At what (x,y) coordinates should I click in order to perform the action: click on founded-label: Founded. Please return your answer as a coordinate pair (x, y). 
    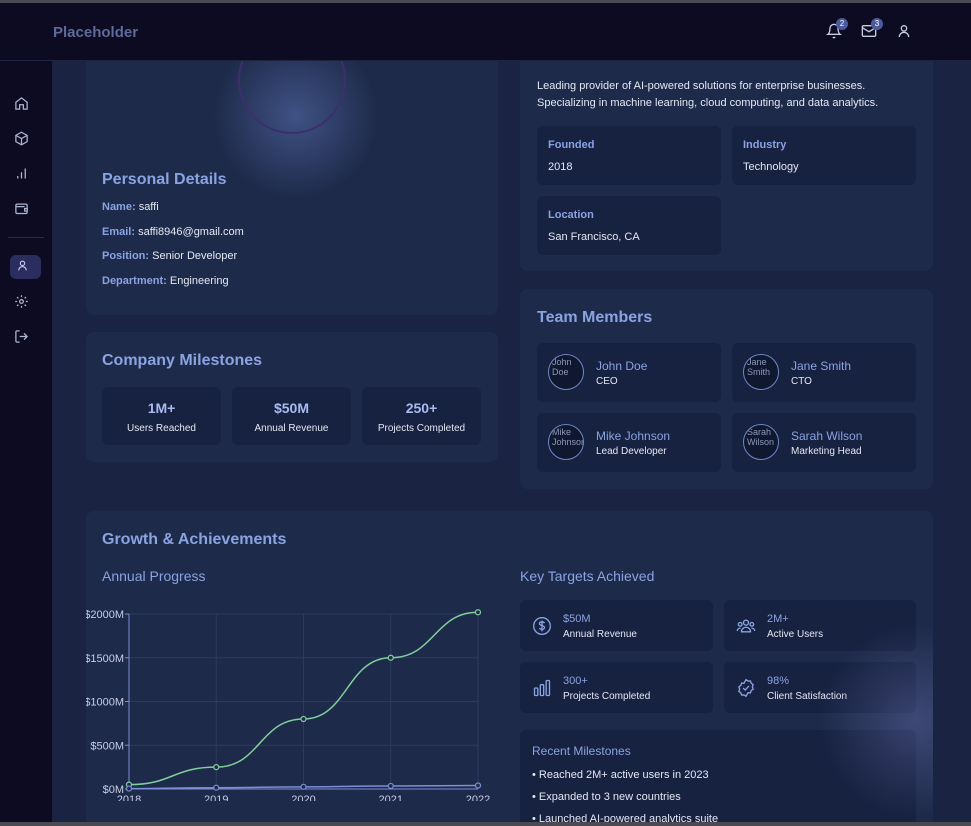
    Looking at the image, I should click on (571, 145).